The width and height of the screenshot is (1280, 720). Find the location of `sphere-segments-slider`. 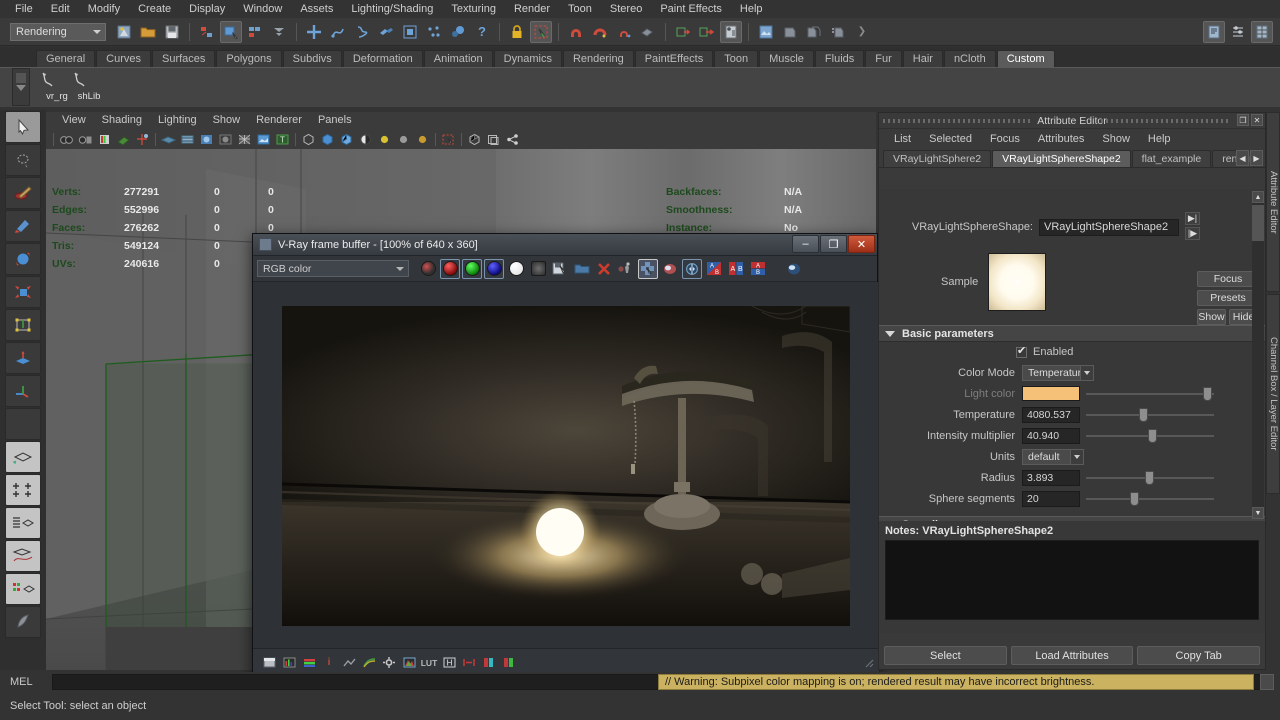

sphere-segments-slider is located at coordinates (1150, 499).